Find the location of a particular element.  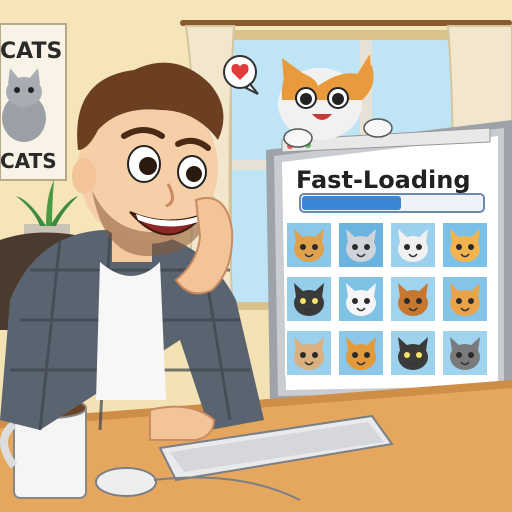

browser-title: Fast-Loading is located at coordinates (383, 180).